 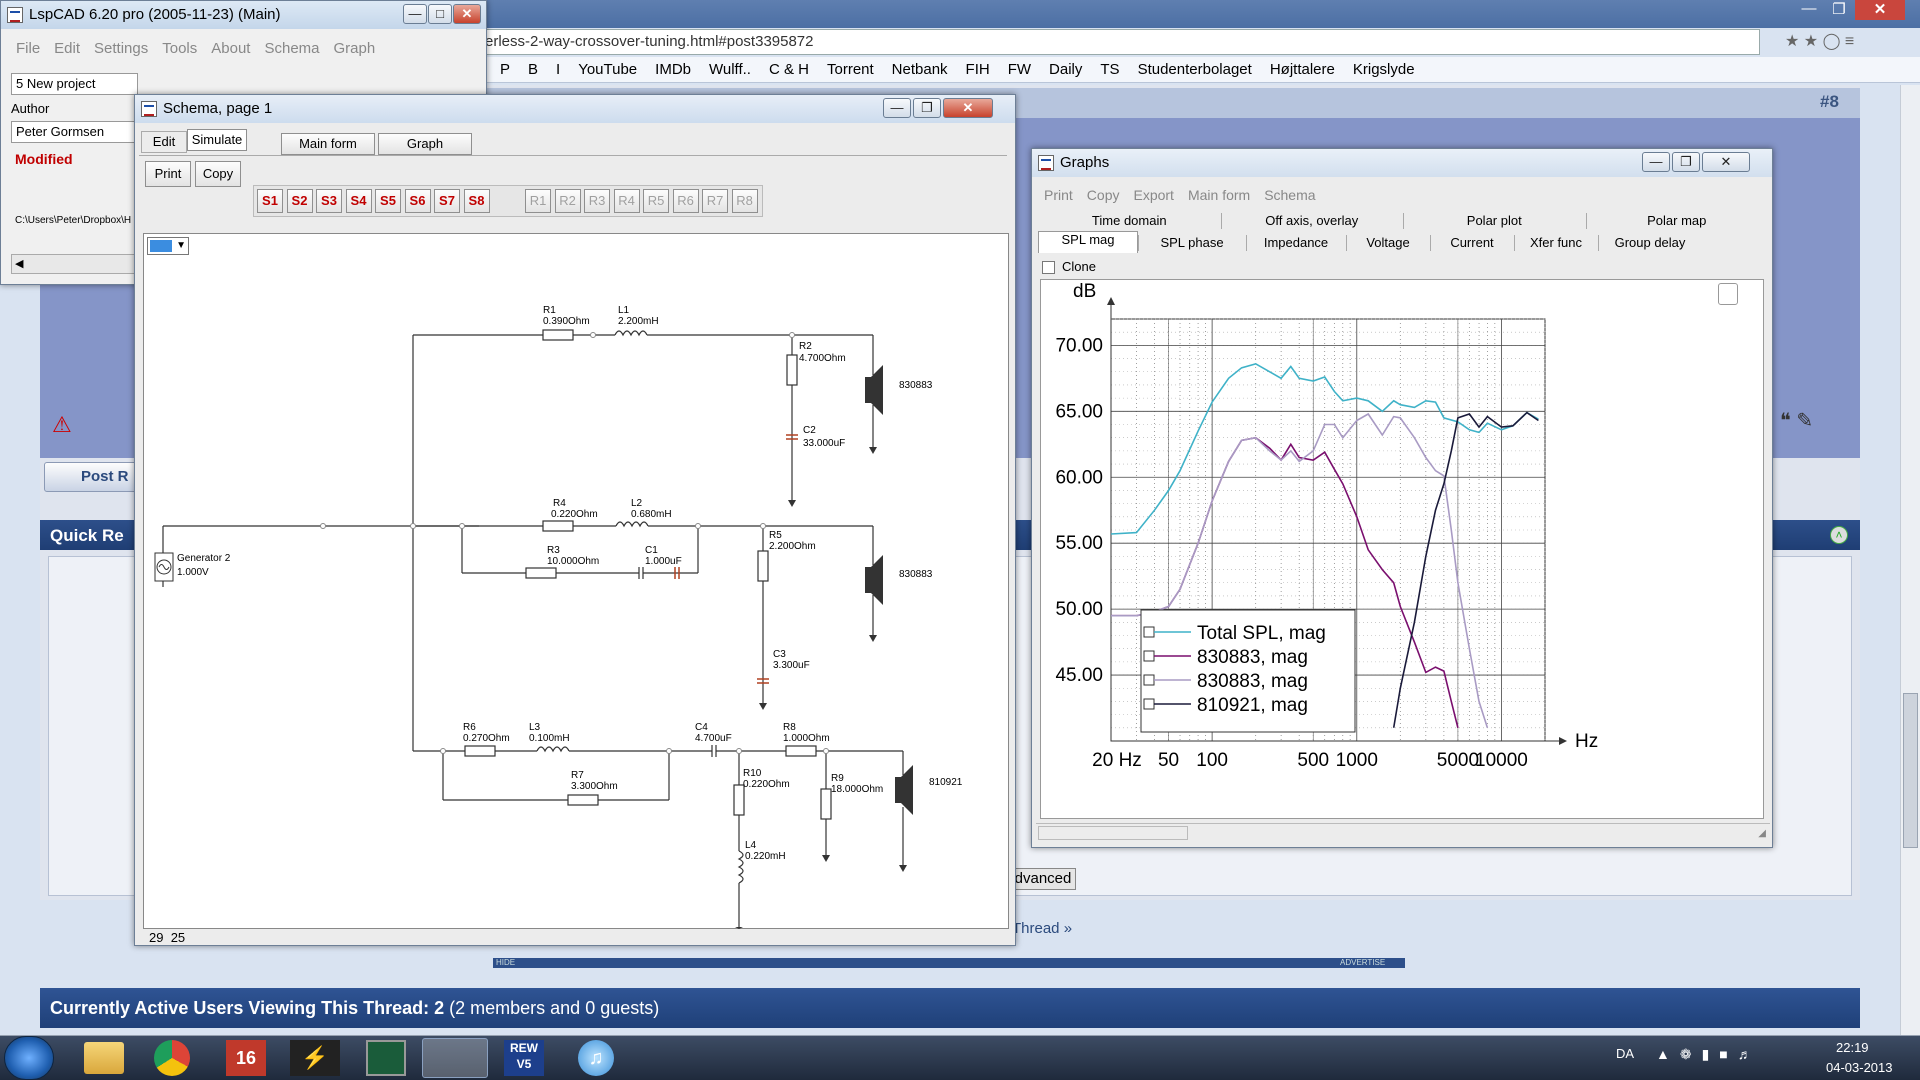 What do you see at coordinates (1019, 69) in the screenshot?
I see `bookmark-item: FW` at bounding box center [1019, 69].